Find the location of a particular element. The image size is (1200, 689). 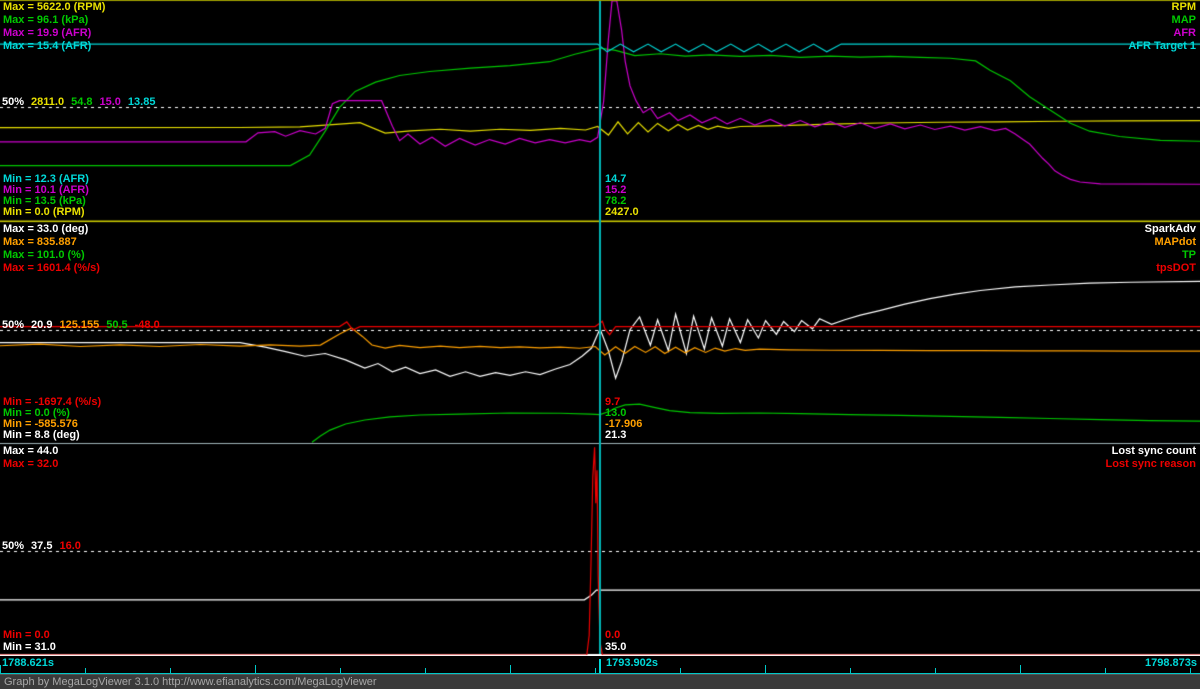

time-cursor-label: 1793.902s is located at coordinates (632, 663).